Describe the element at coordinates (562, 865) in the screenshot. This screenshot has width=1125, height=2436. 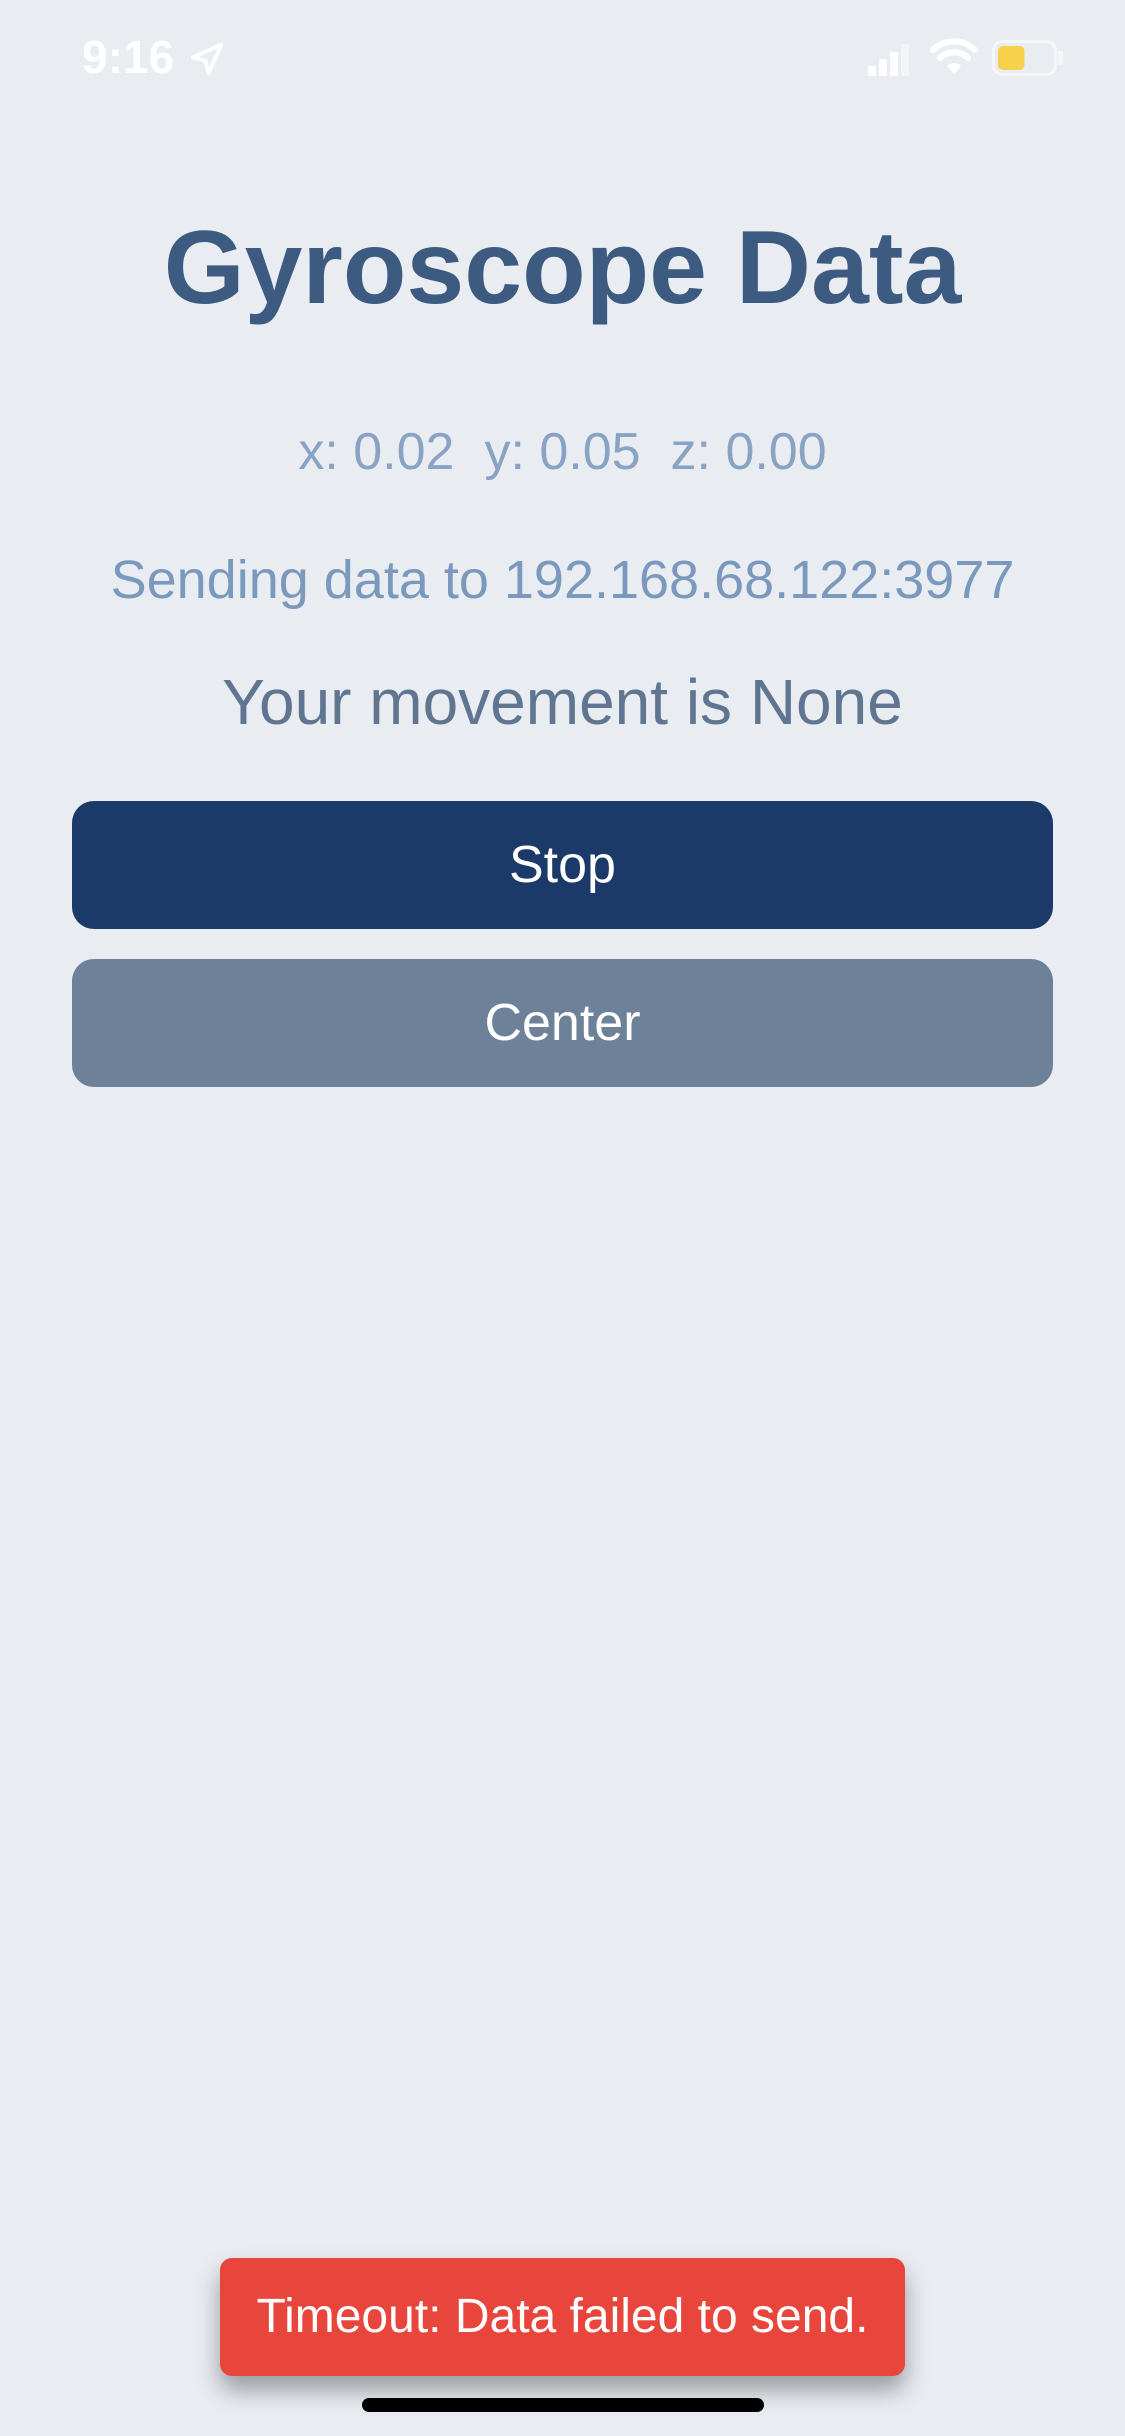
I see `stop-button: Stop` at that location.